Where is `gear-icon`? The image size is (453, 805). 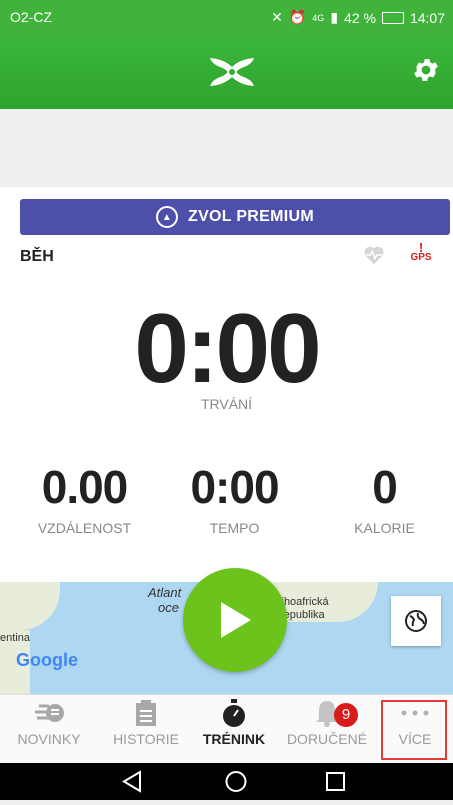 gear-icon is located at coordinates (426, 70).